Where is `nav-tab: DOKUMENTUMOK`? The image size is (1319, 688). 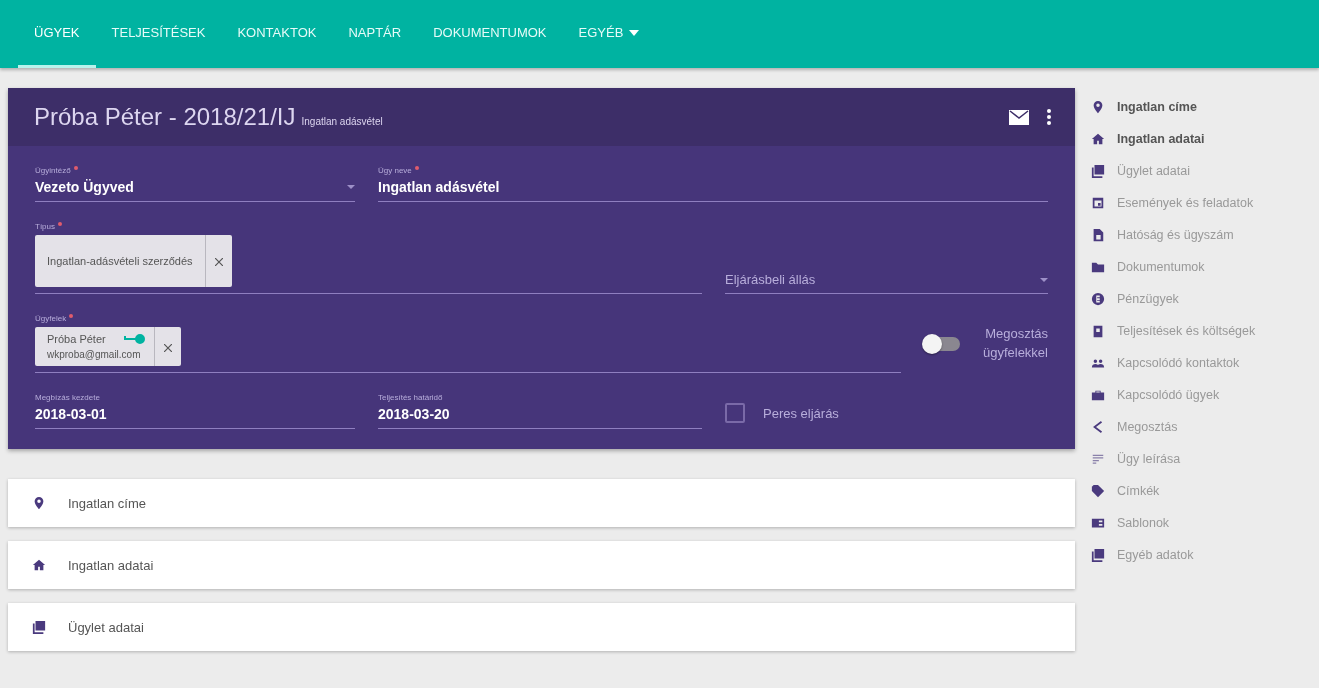
nav-tab: DOKUMENTUMOK is located at coordinates (490, 34).